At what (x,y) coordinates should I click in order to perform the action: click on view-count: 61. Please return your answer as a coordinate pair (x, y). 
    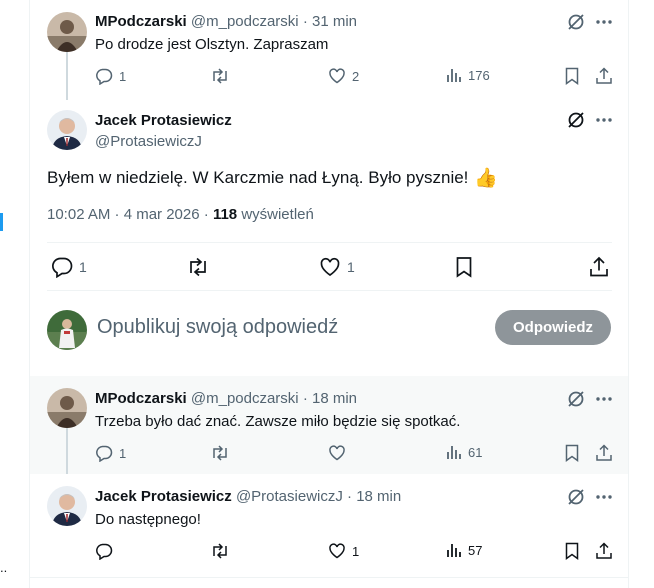
    Looking at the image, I should click on (475, 452).